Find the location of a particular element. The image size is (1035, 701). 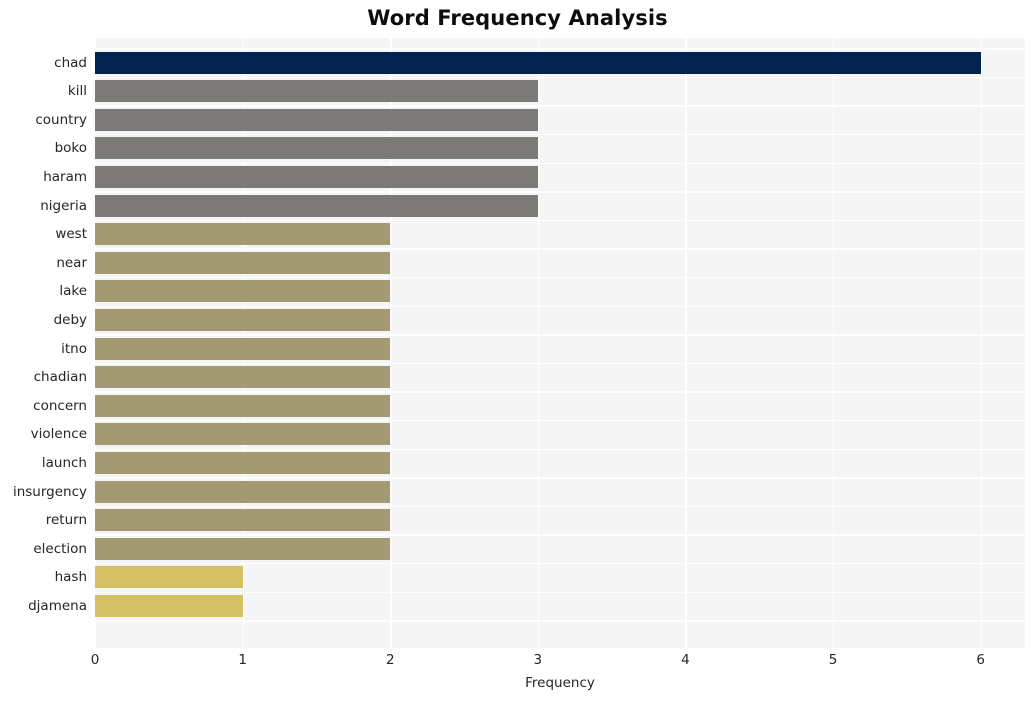

x-tick-label-3: 3 is located at coordinates (538, 660).